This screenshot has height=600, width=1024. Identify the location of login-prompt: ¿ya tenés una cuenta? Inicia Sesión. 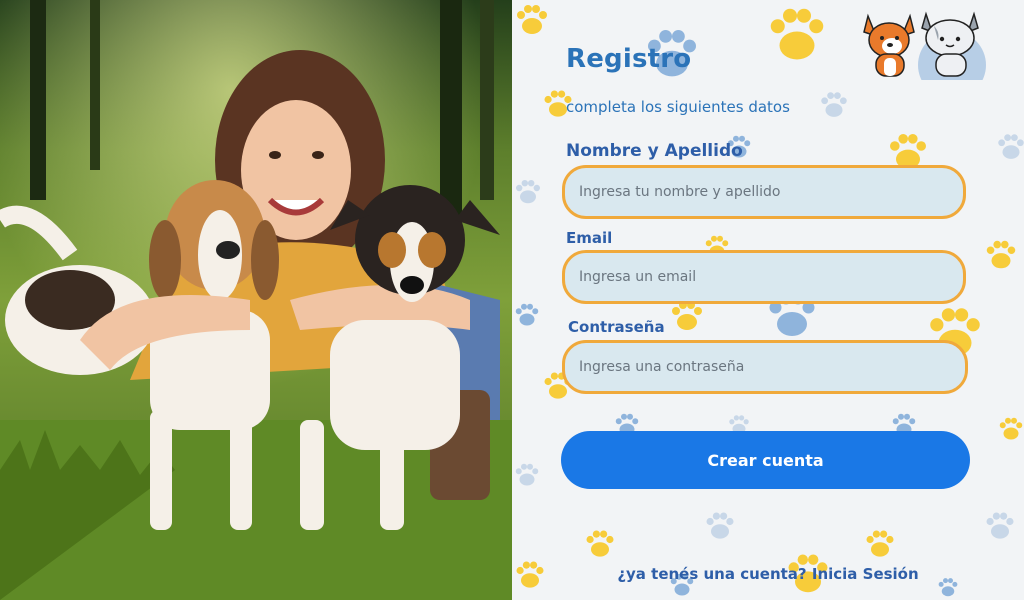
(768, 574).